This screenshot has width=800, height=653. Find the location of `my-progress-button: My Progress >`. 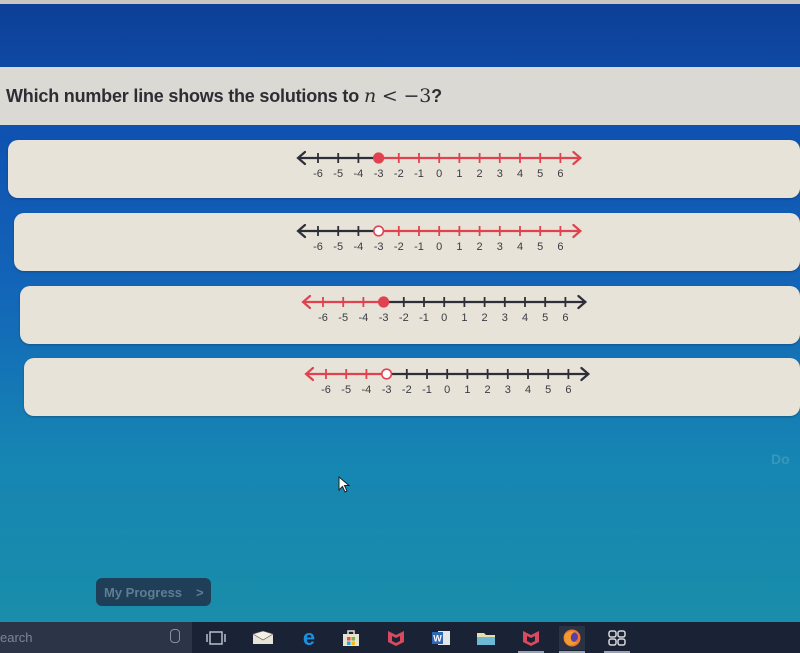

my-progress-button: My Progress > is located at coordinates (153, 592).